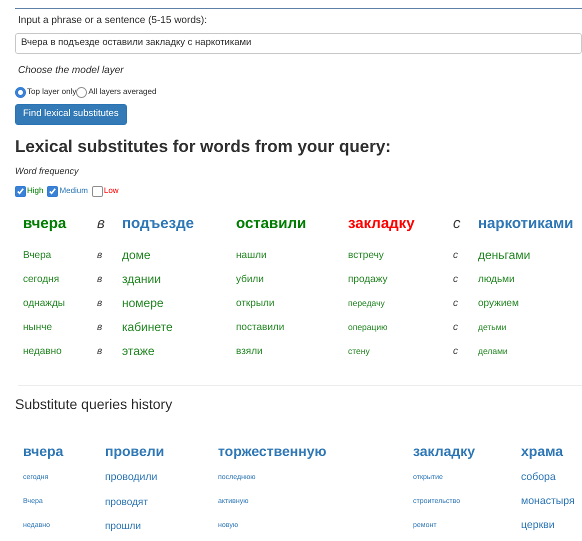  What do you see at coordinates (368, 327) in the screenshot?
I see `substitute-word: операцию` at bounding box center [368, 327].